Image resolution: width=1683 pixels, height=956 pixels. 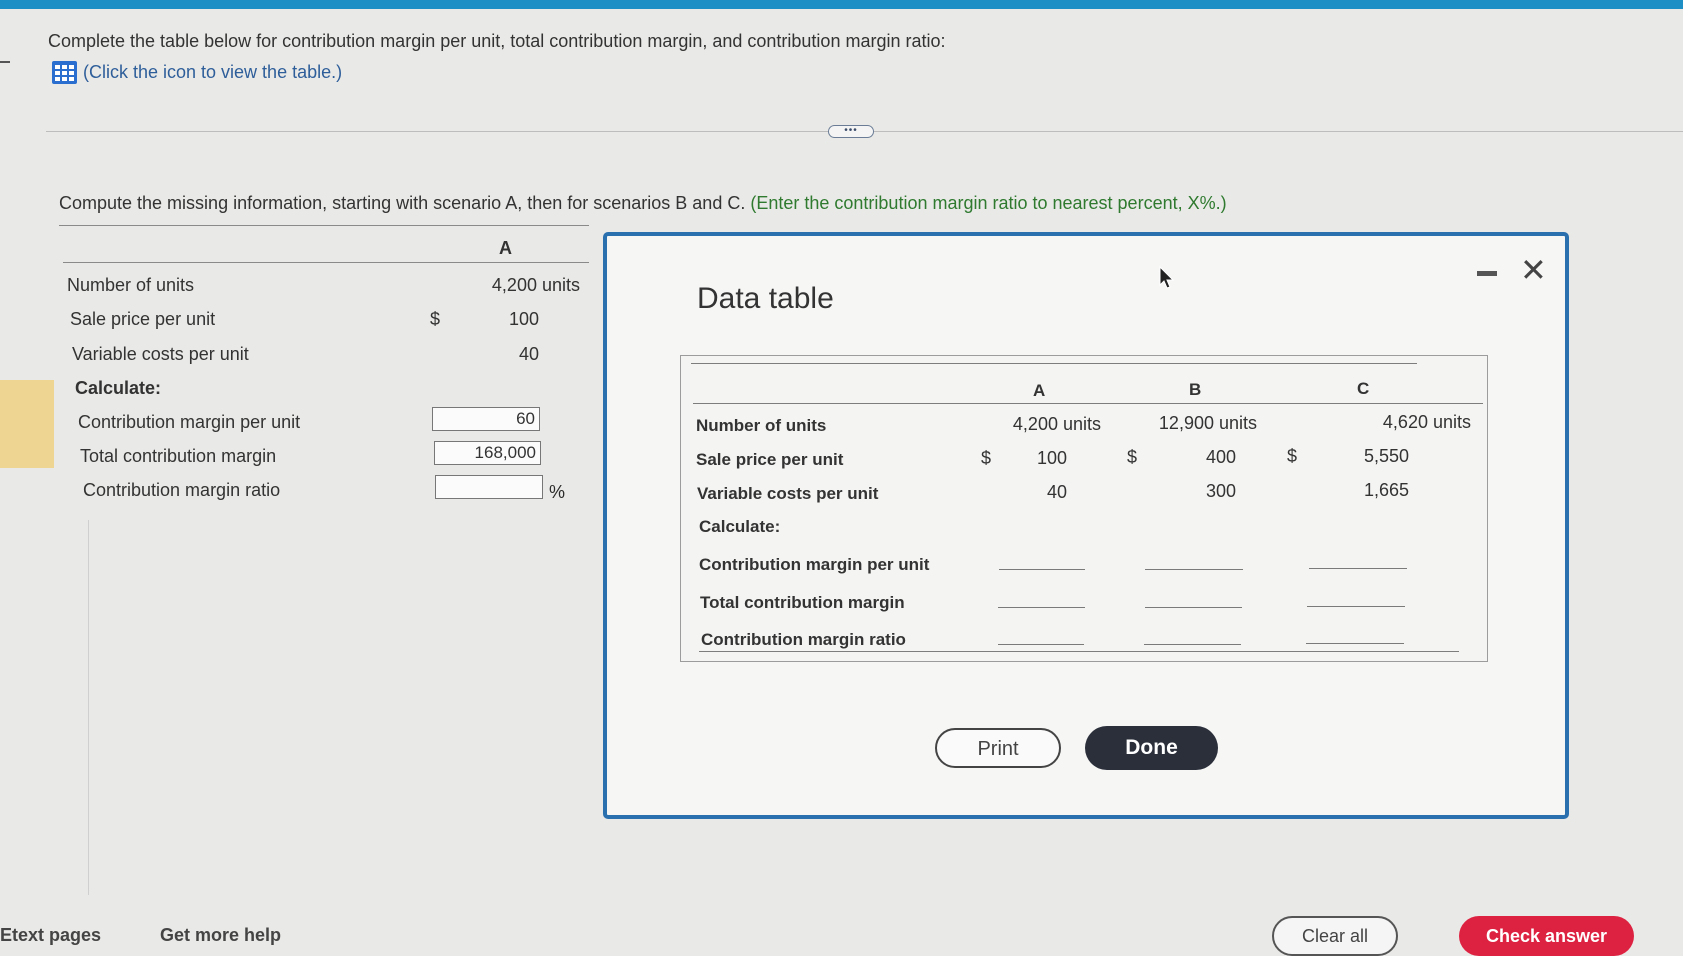 What do you see at coordinates (1386, 490) in the screenshot?
I see `dt-c-varcost: 1,665` at bounding box center [1386, 490].